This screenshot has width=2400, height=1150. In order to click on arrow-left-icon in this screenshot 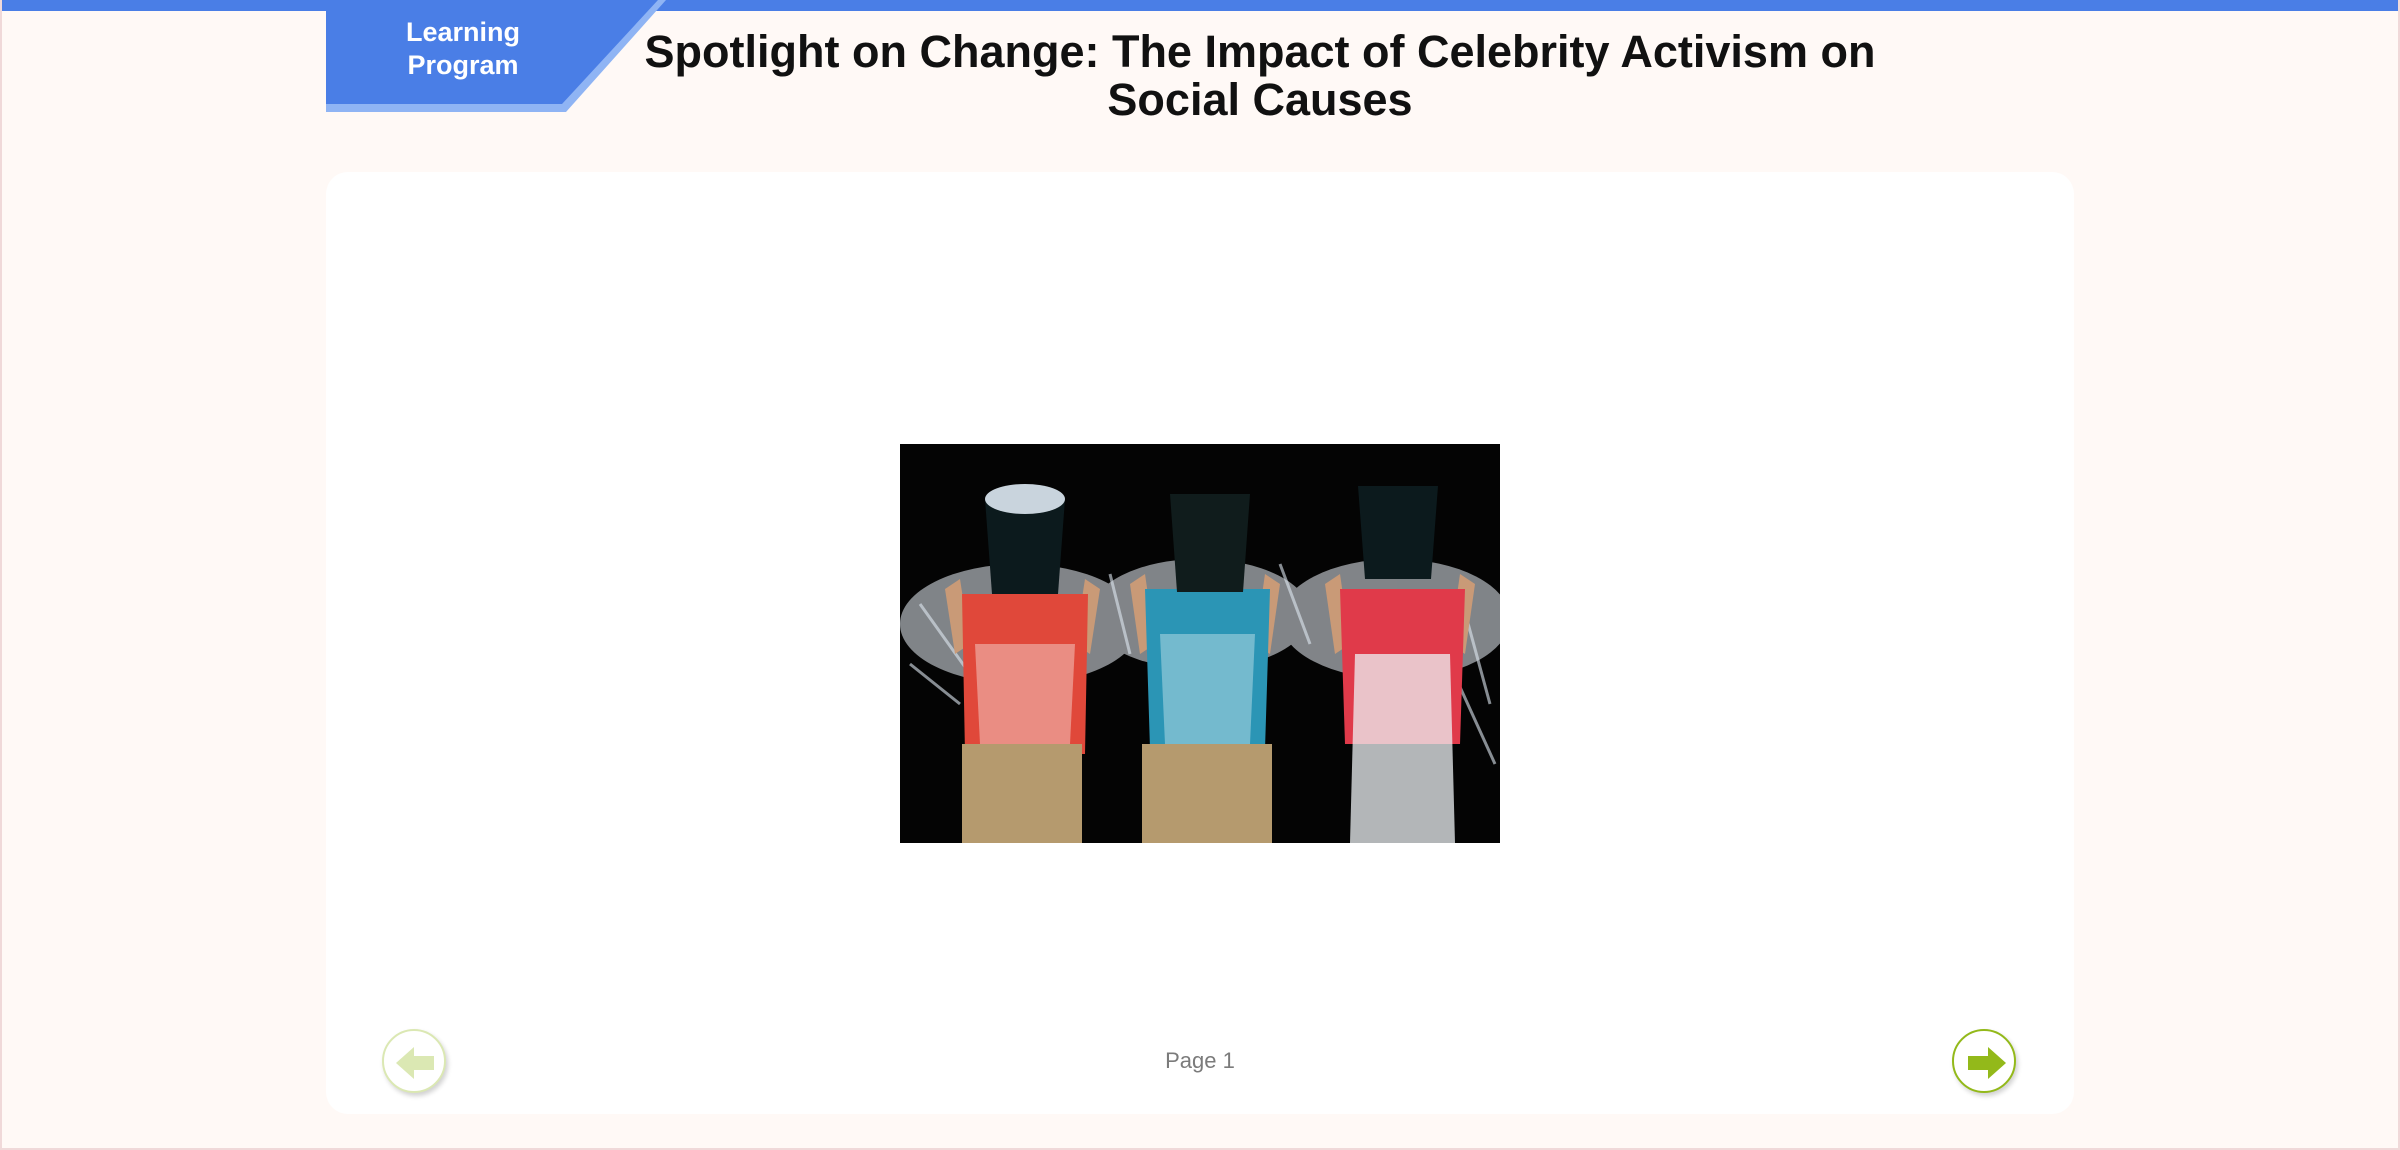, I will do `click(415, 1063)`.